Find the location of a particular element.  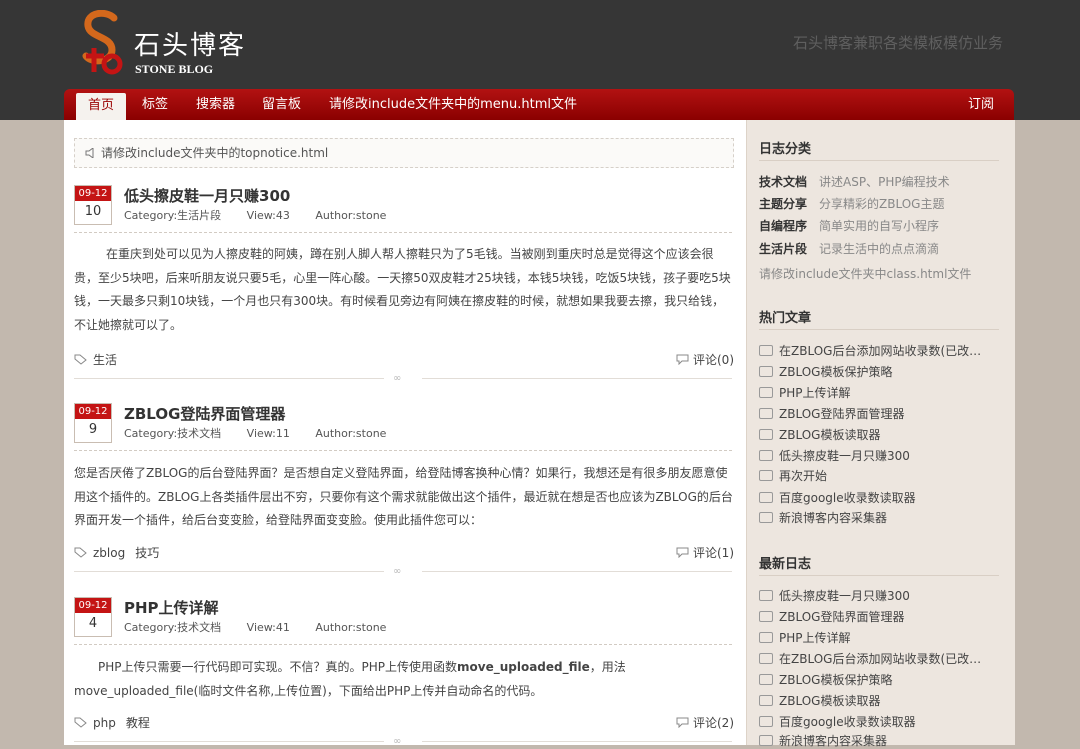

top-notice-text: 请修改include文件夹中的topnotice.html is located at coordinates (215, 153).